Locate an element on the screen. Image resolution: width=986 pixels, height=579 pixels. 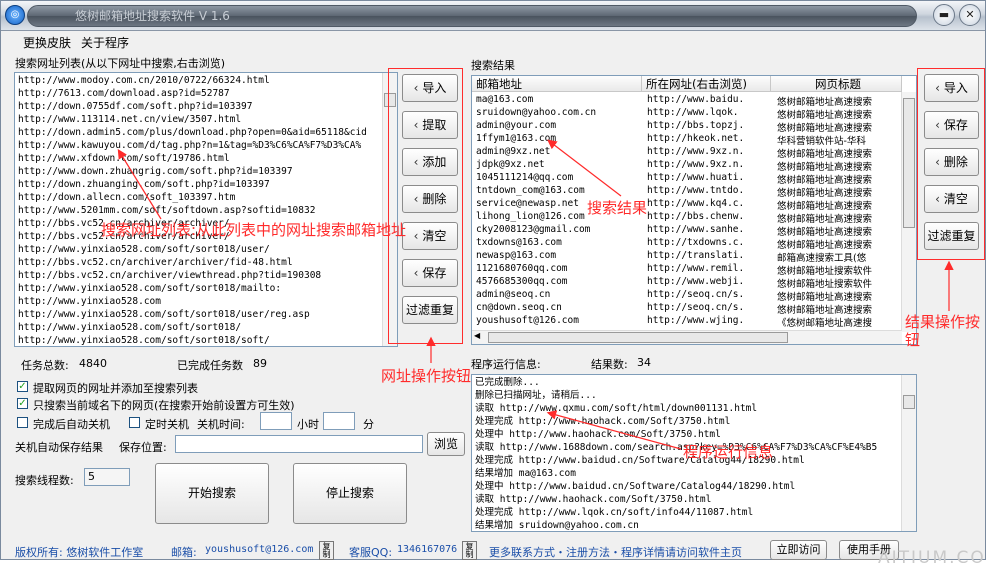
url-import-button: ‹ 导入 is located at coordinates (430, 88).